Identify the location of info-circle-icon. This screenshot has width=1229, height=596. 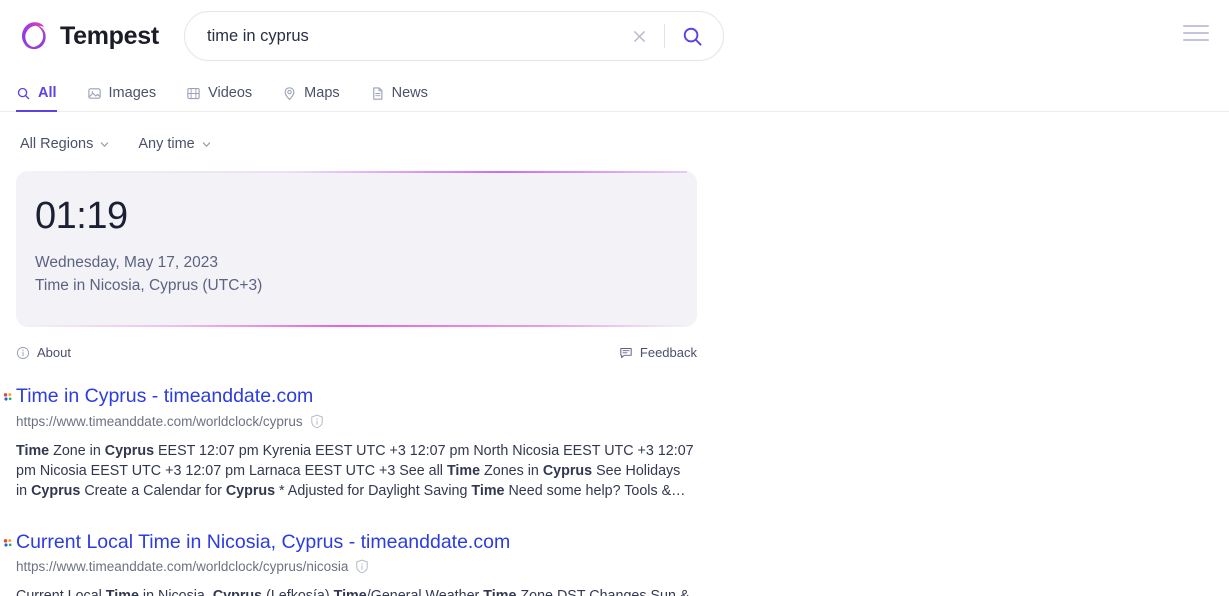
(23, 352).